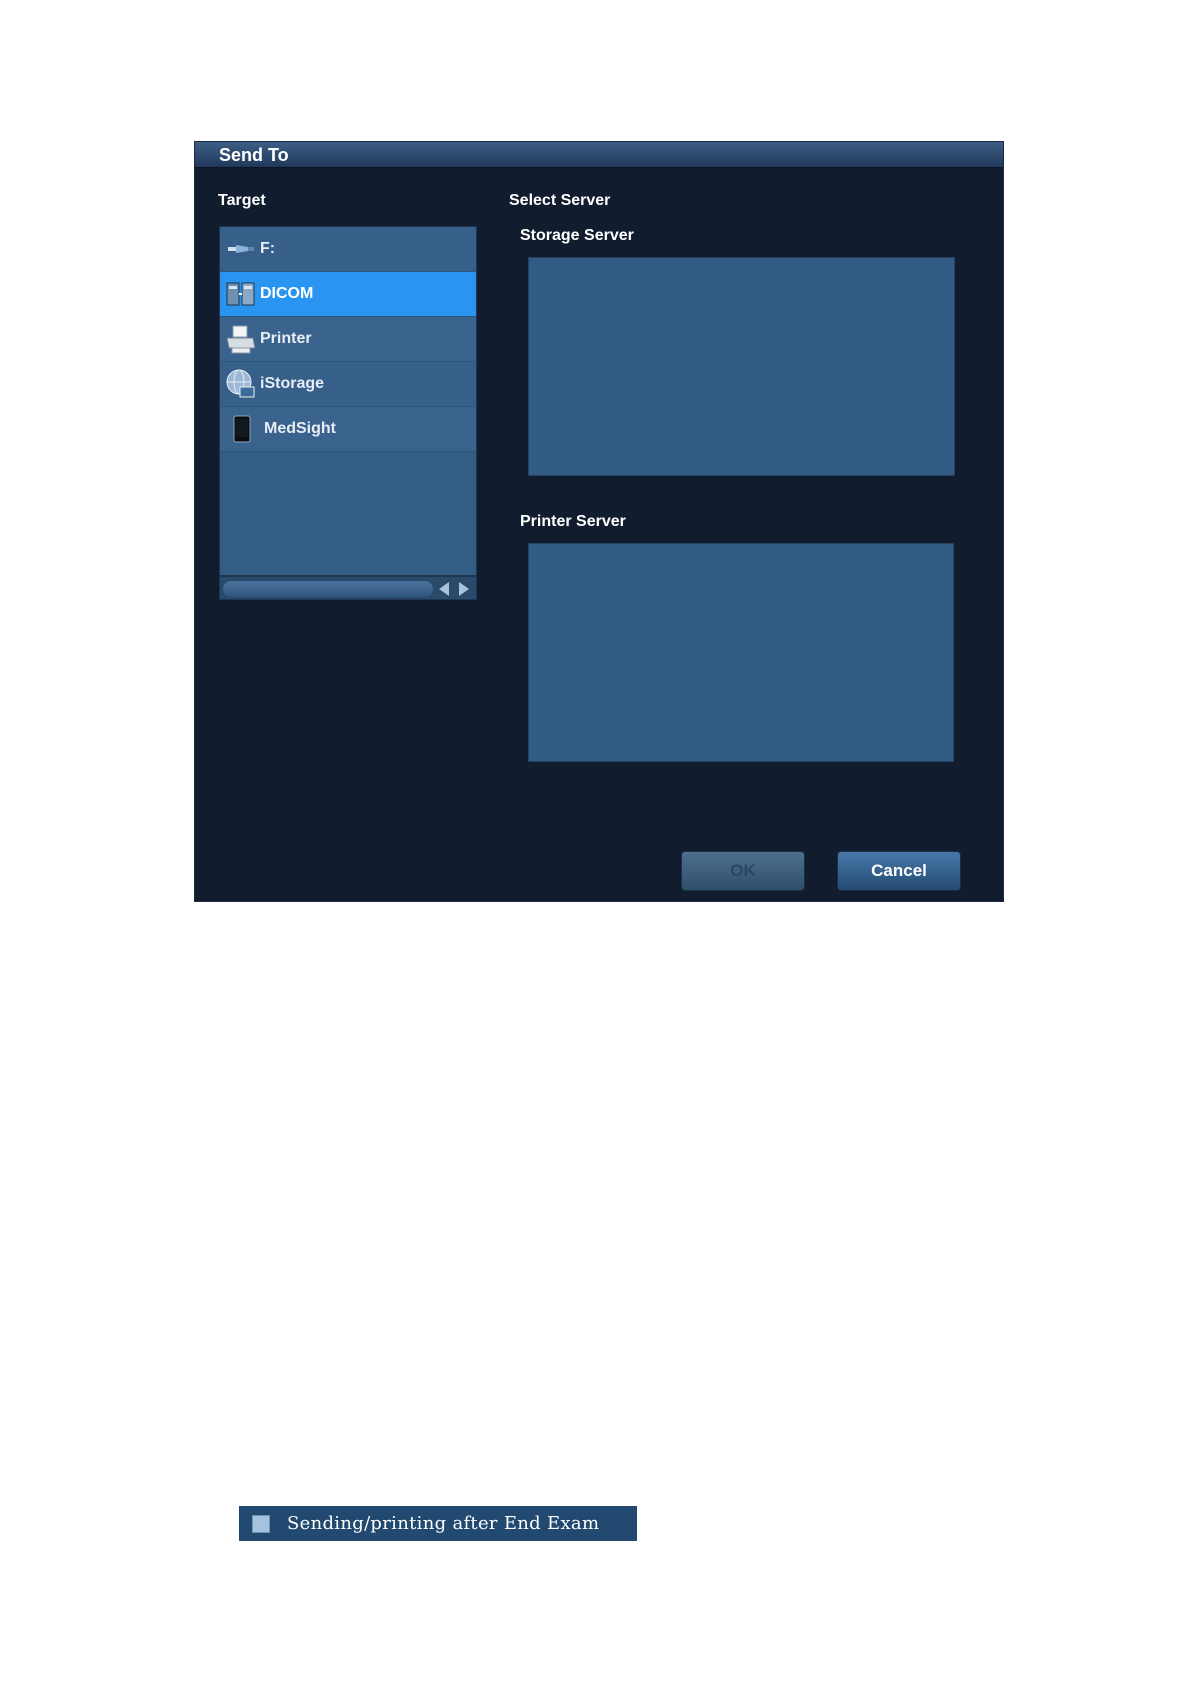  I want to click on select-server-label: Select Server, so click(560, 200).